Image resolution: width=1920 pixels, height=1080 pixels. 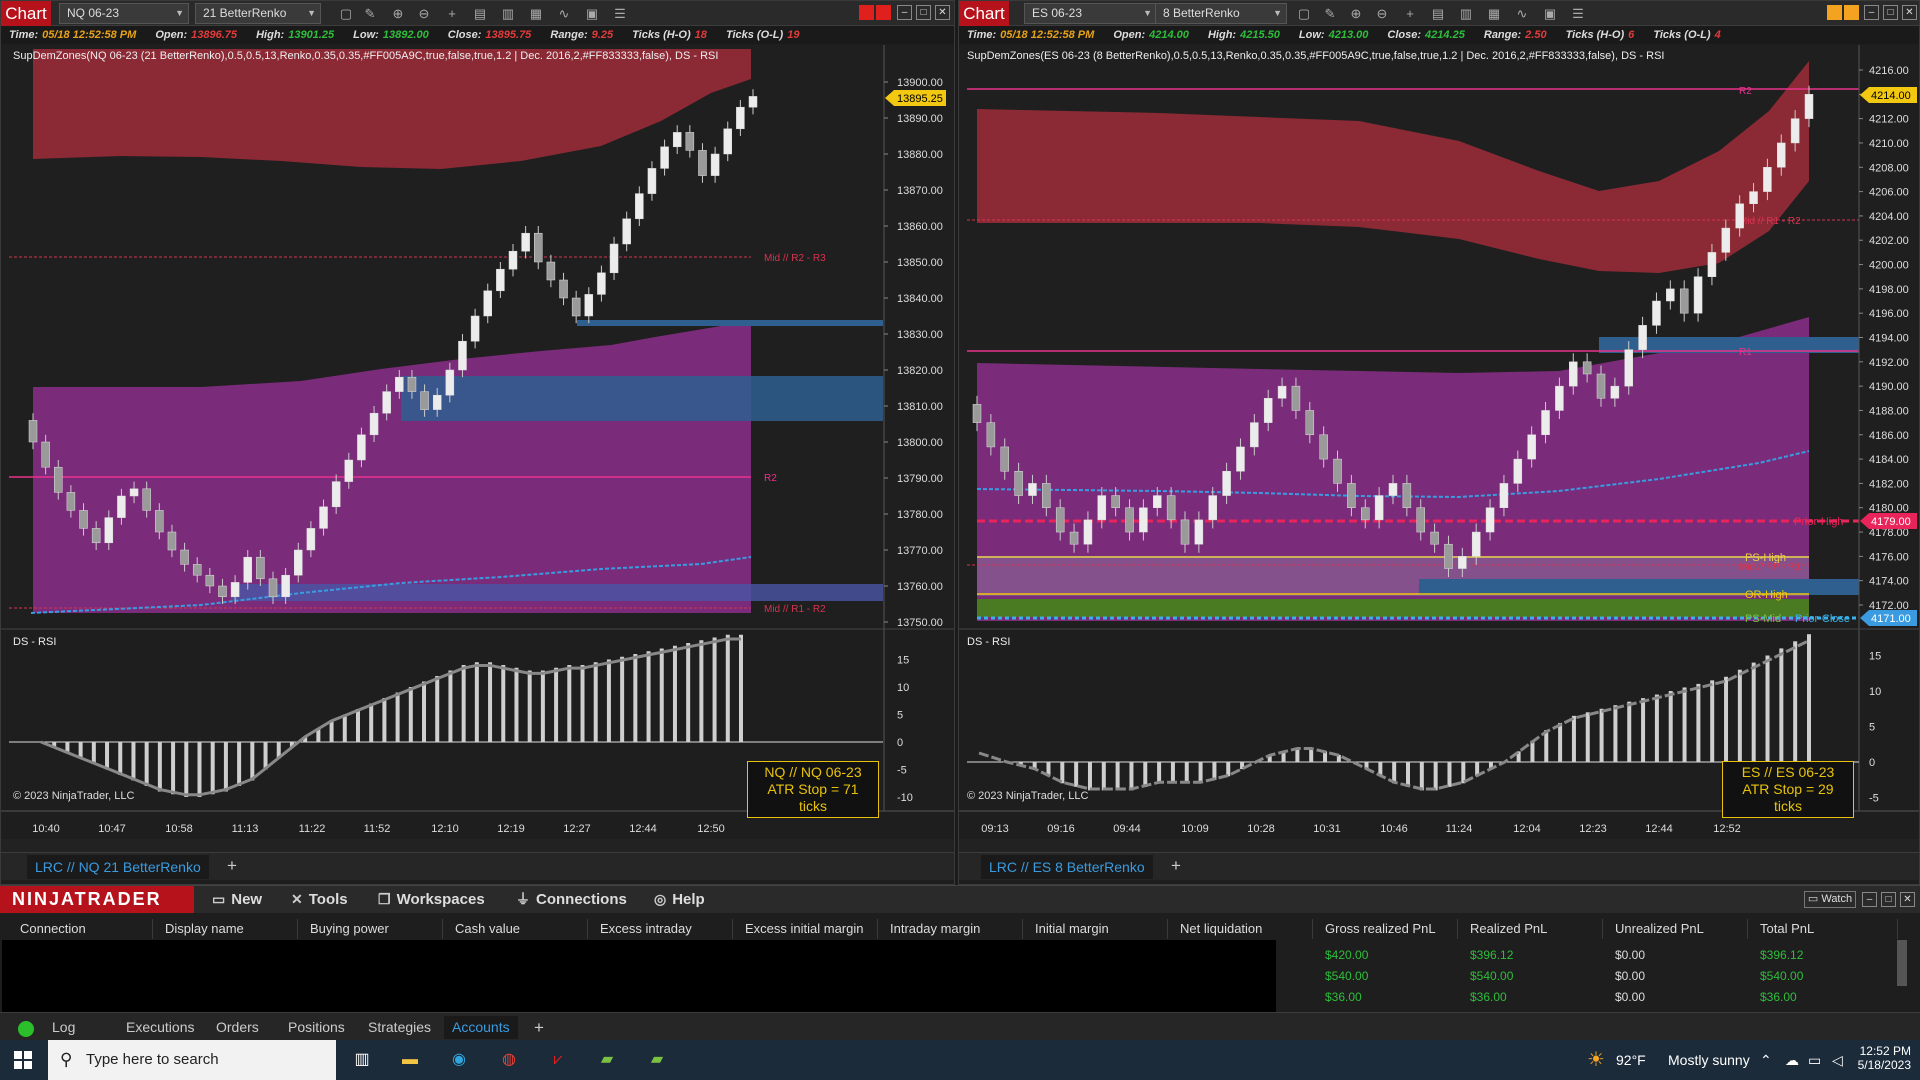 I want to click on time-tick-label: 09:13, so click(x=995, y=829).